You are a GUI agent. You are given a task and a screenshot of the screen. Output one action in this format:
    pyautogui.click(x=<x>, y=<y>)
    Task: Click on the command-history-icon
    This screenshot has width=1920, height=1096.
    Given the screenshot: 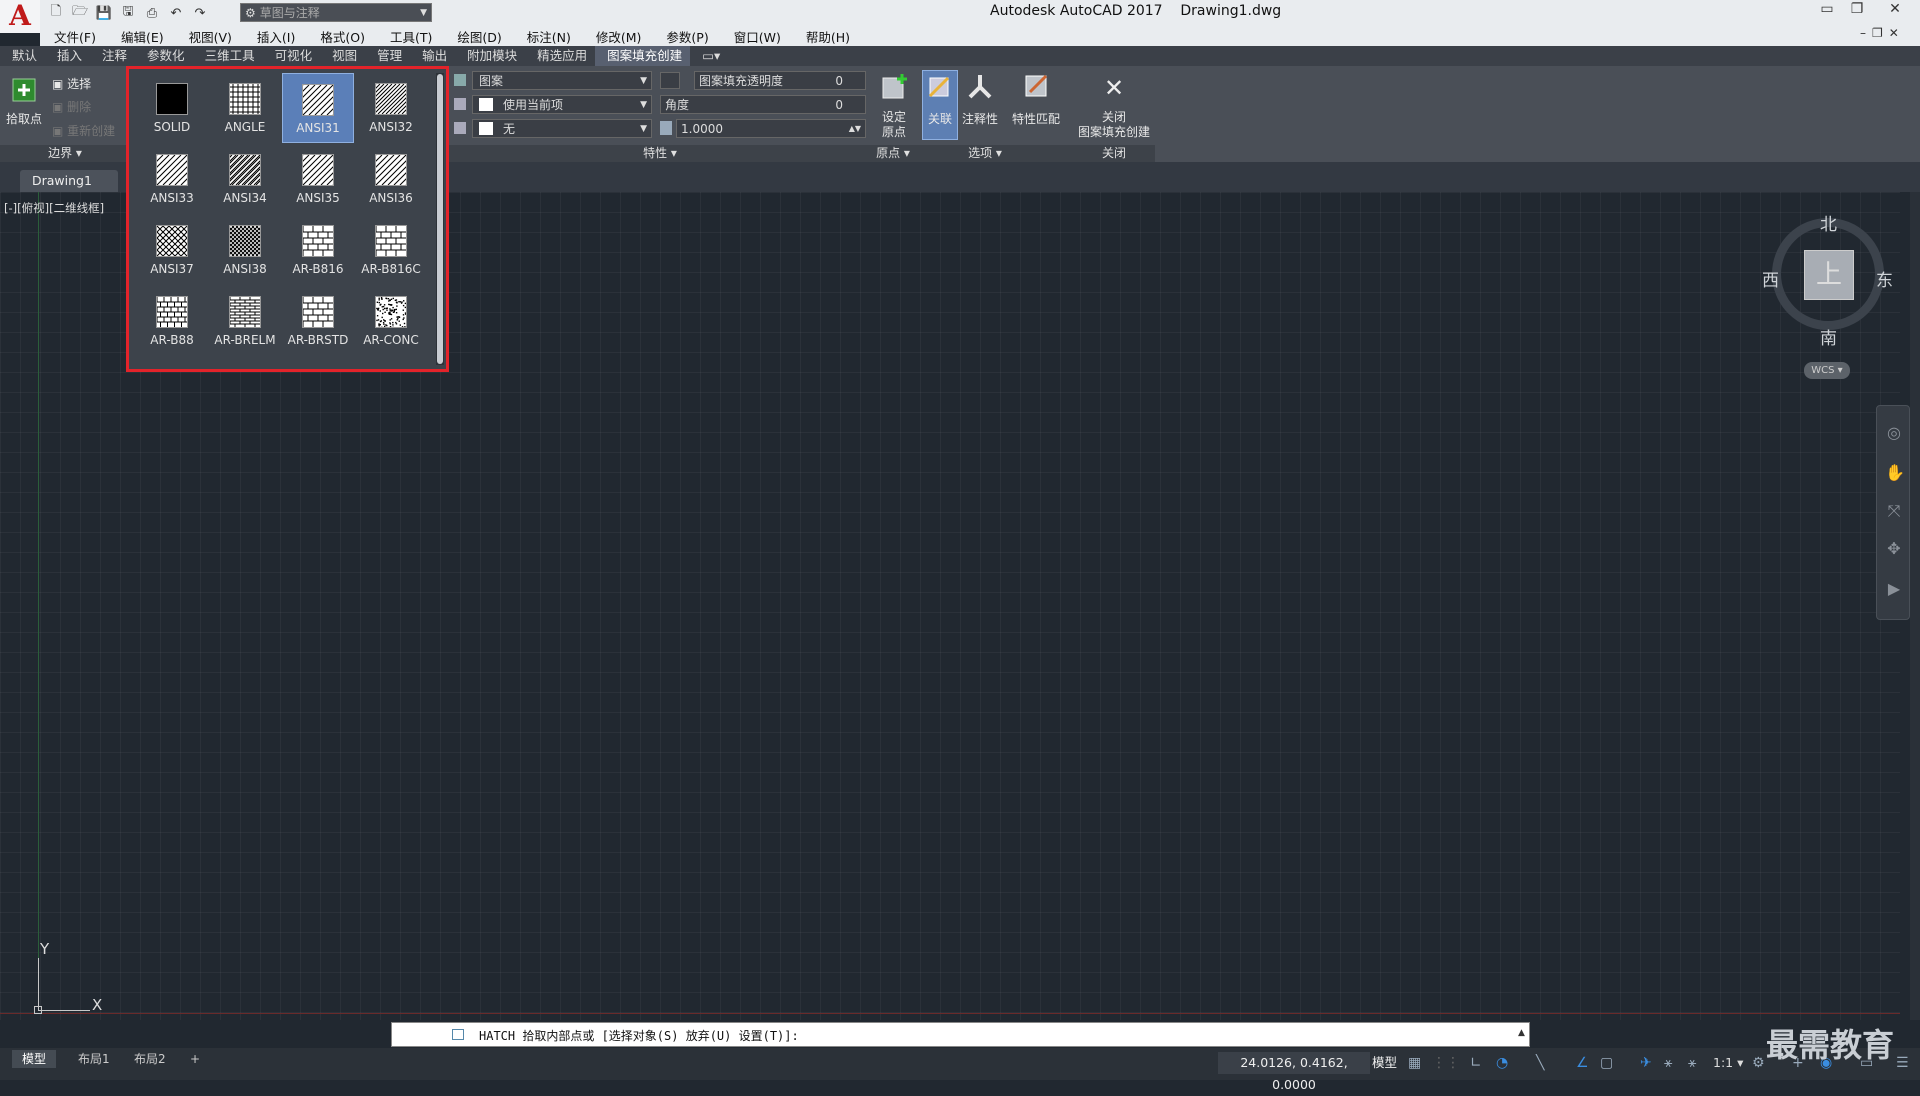 What is the action you would take?
    pyautogui.click(x=458, y=1034)
    